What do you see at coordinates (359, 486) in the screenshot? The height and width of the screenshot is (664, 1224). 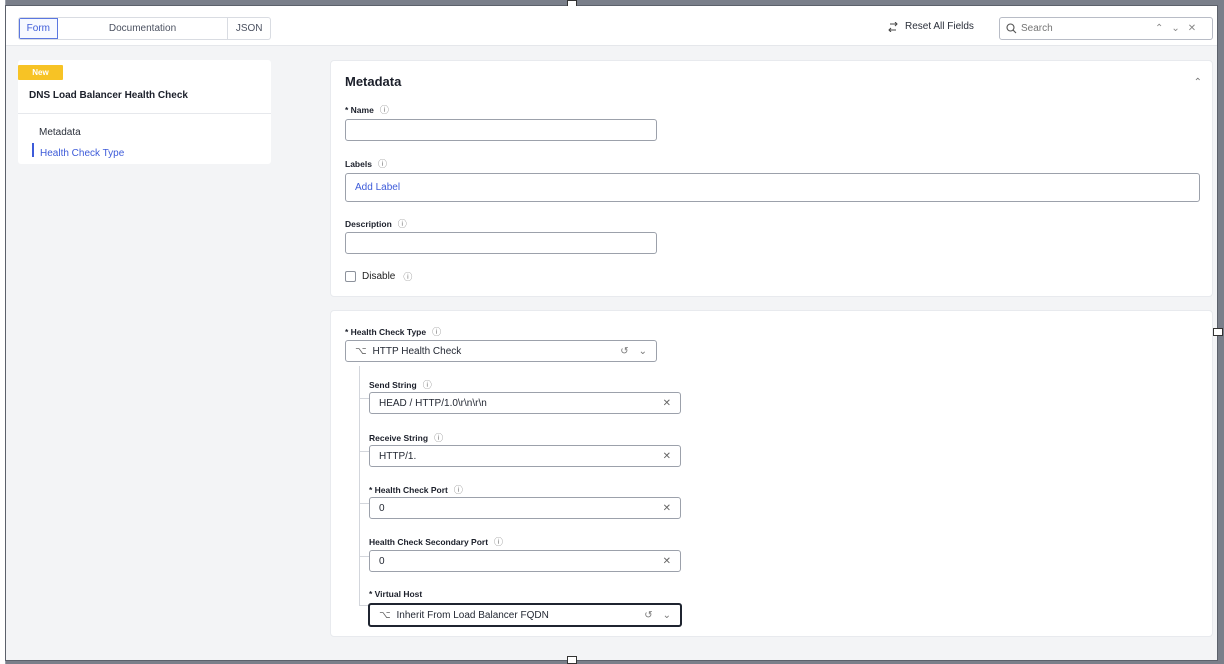 I see `tree-line` at bounding box center [359, 486].